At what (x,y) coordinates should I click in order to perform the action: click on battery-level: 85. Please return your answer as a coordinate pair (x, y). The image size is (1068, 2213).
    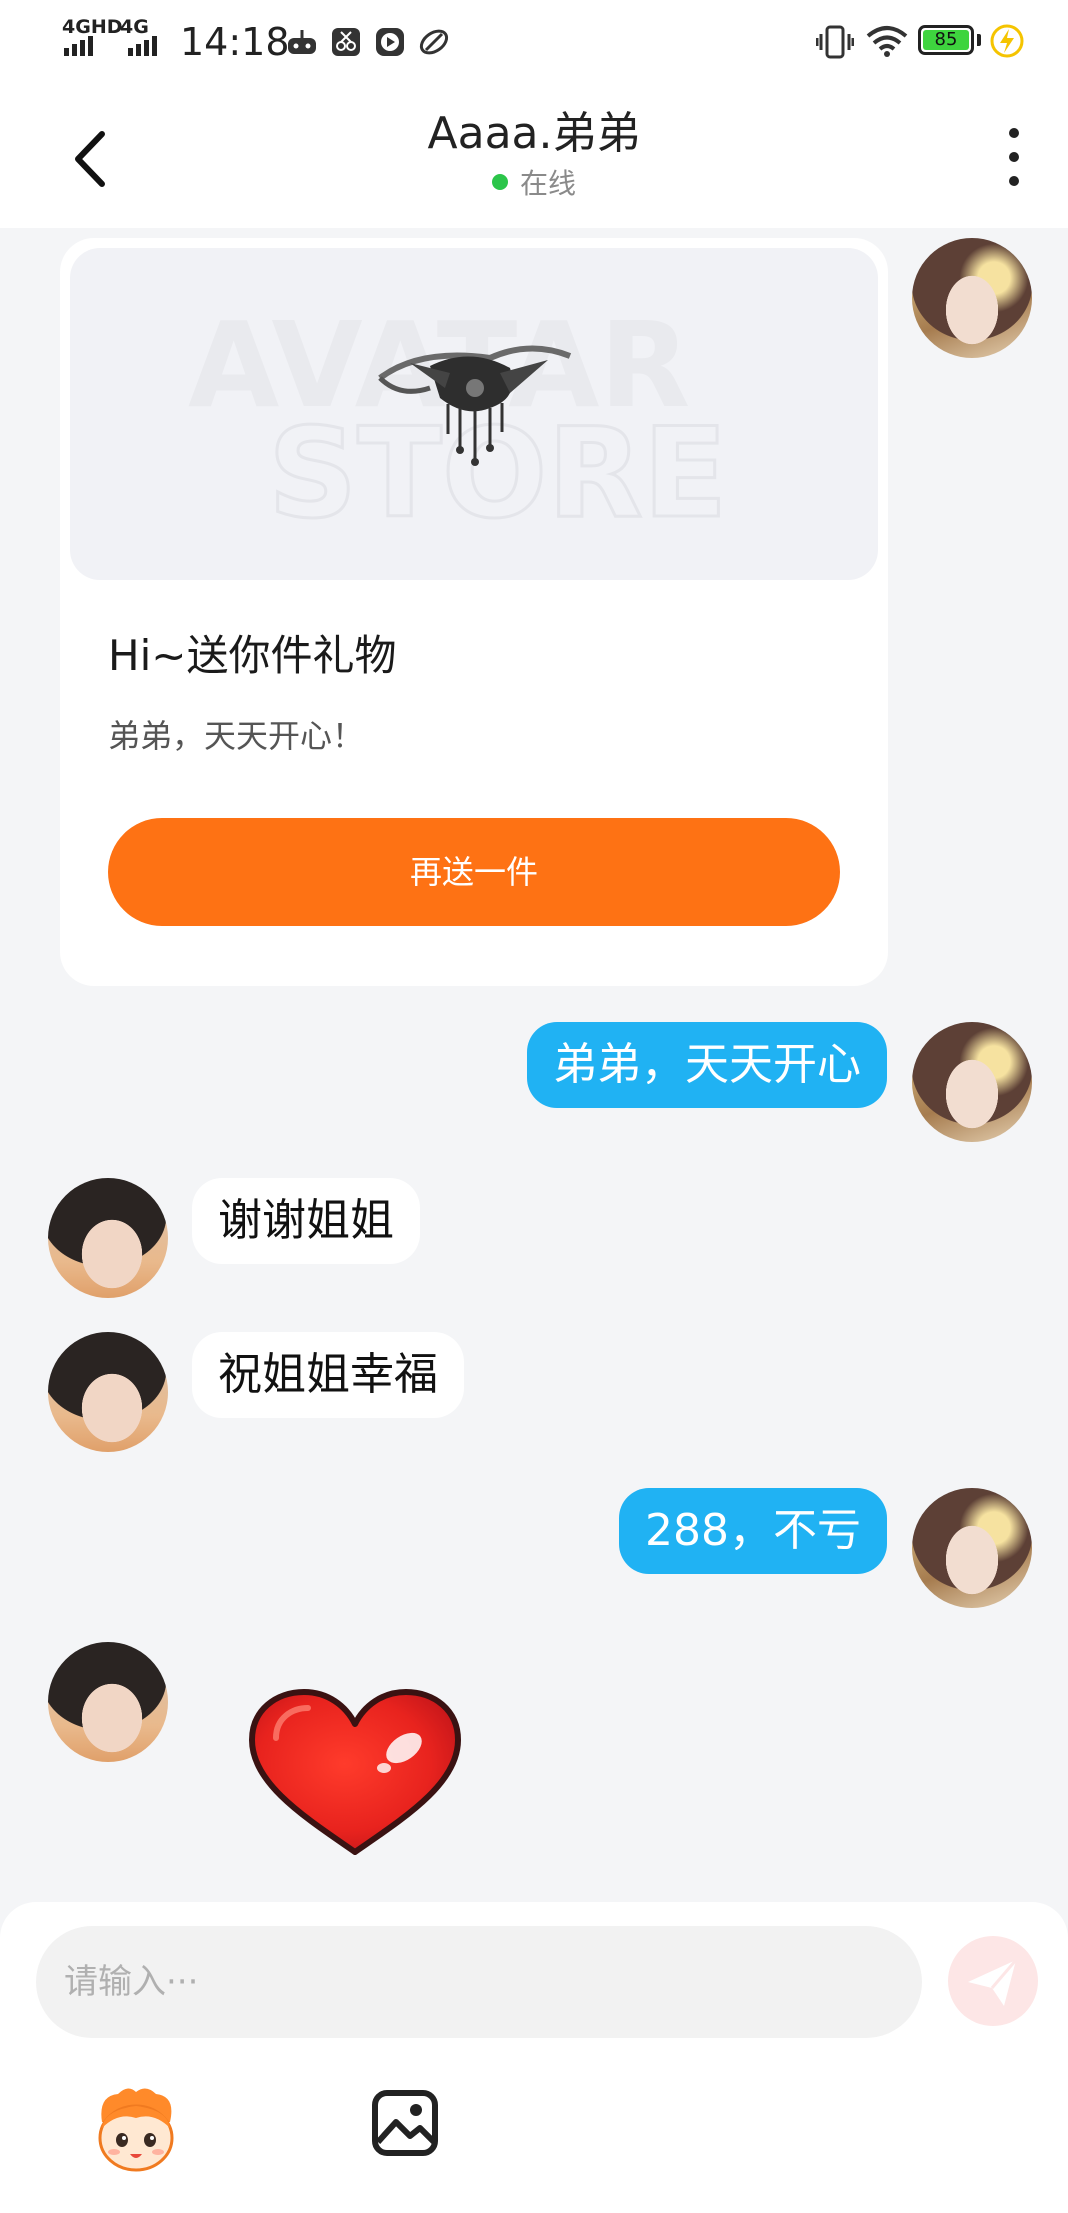
    Looking at the image, I should click on (946, 40).